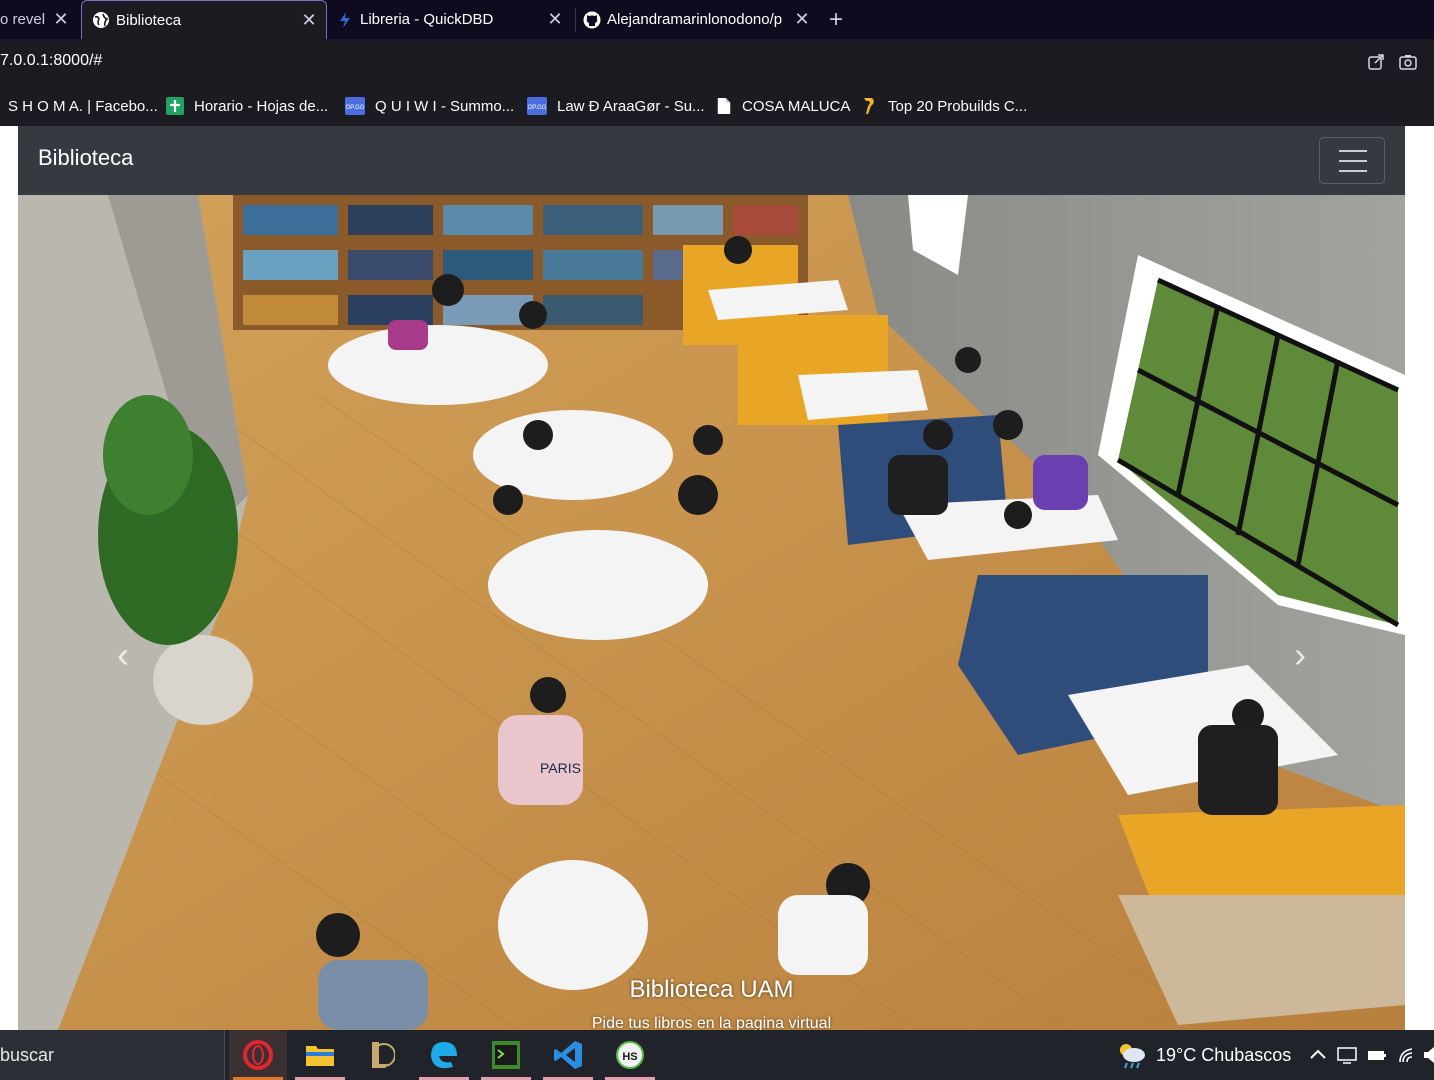 The height and width of the screenshot is (1080, 1434). I want to click on taskbar-app-file-explorer, so click(320, 1055).